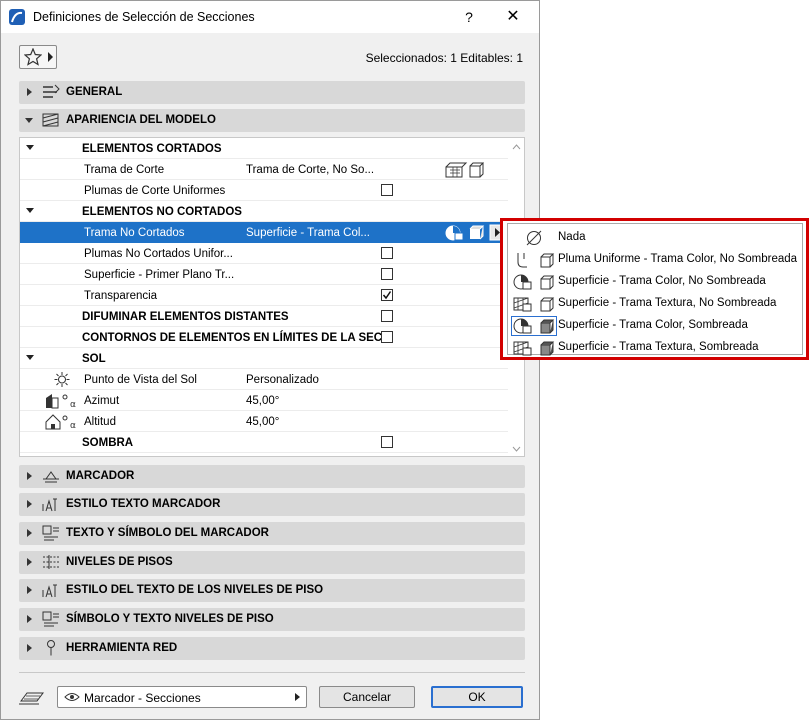 The image size is (811, 720). What do you see at coordinates (144, 17) in the screenshot?
I see `window-title: Definiciones de Selección de Secciones` at bounding box center [144, 17].